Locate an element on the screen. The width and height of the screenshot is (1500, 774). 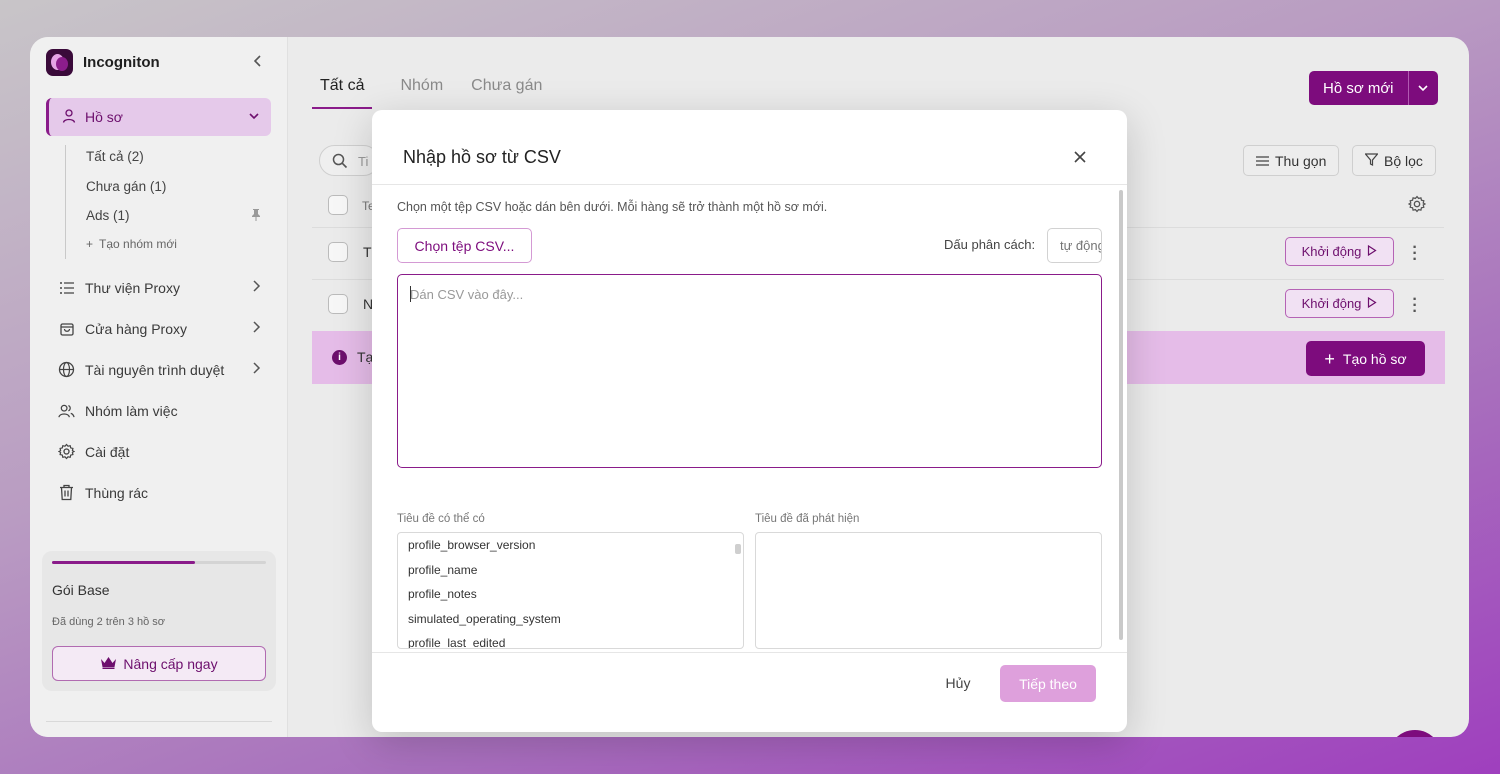
select-all-checkbox is located at coordinates (338, 205).